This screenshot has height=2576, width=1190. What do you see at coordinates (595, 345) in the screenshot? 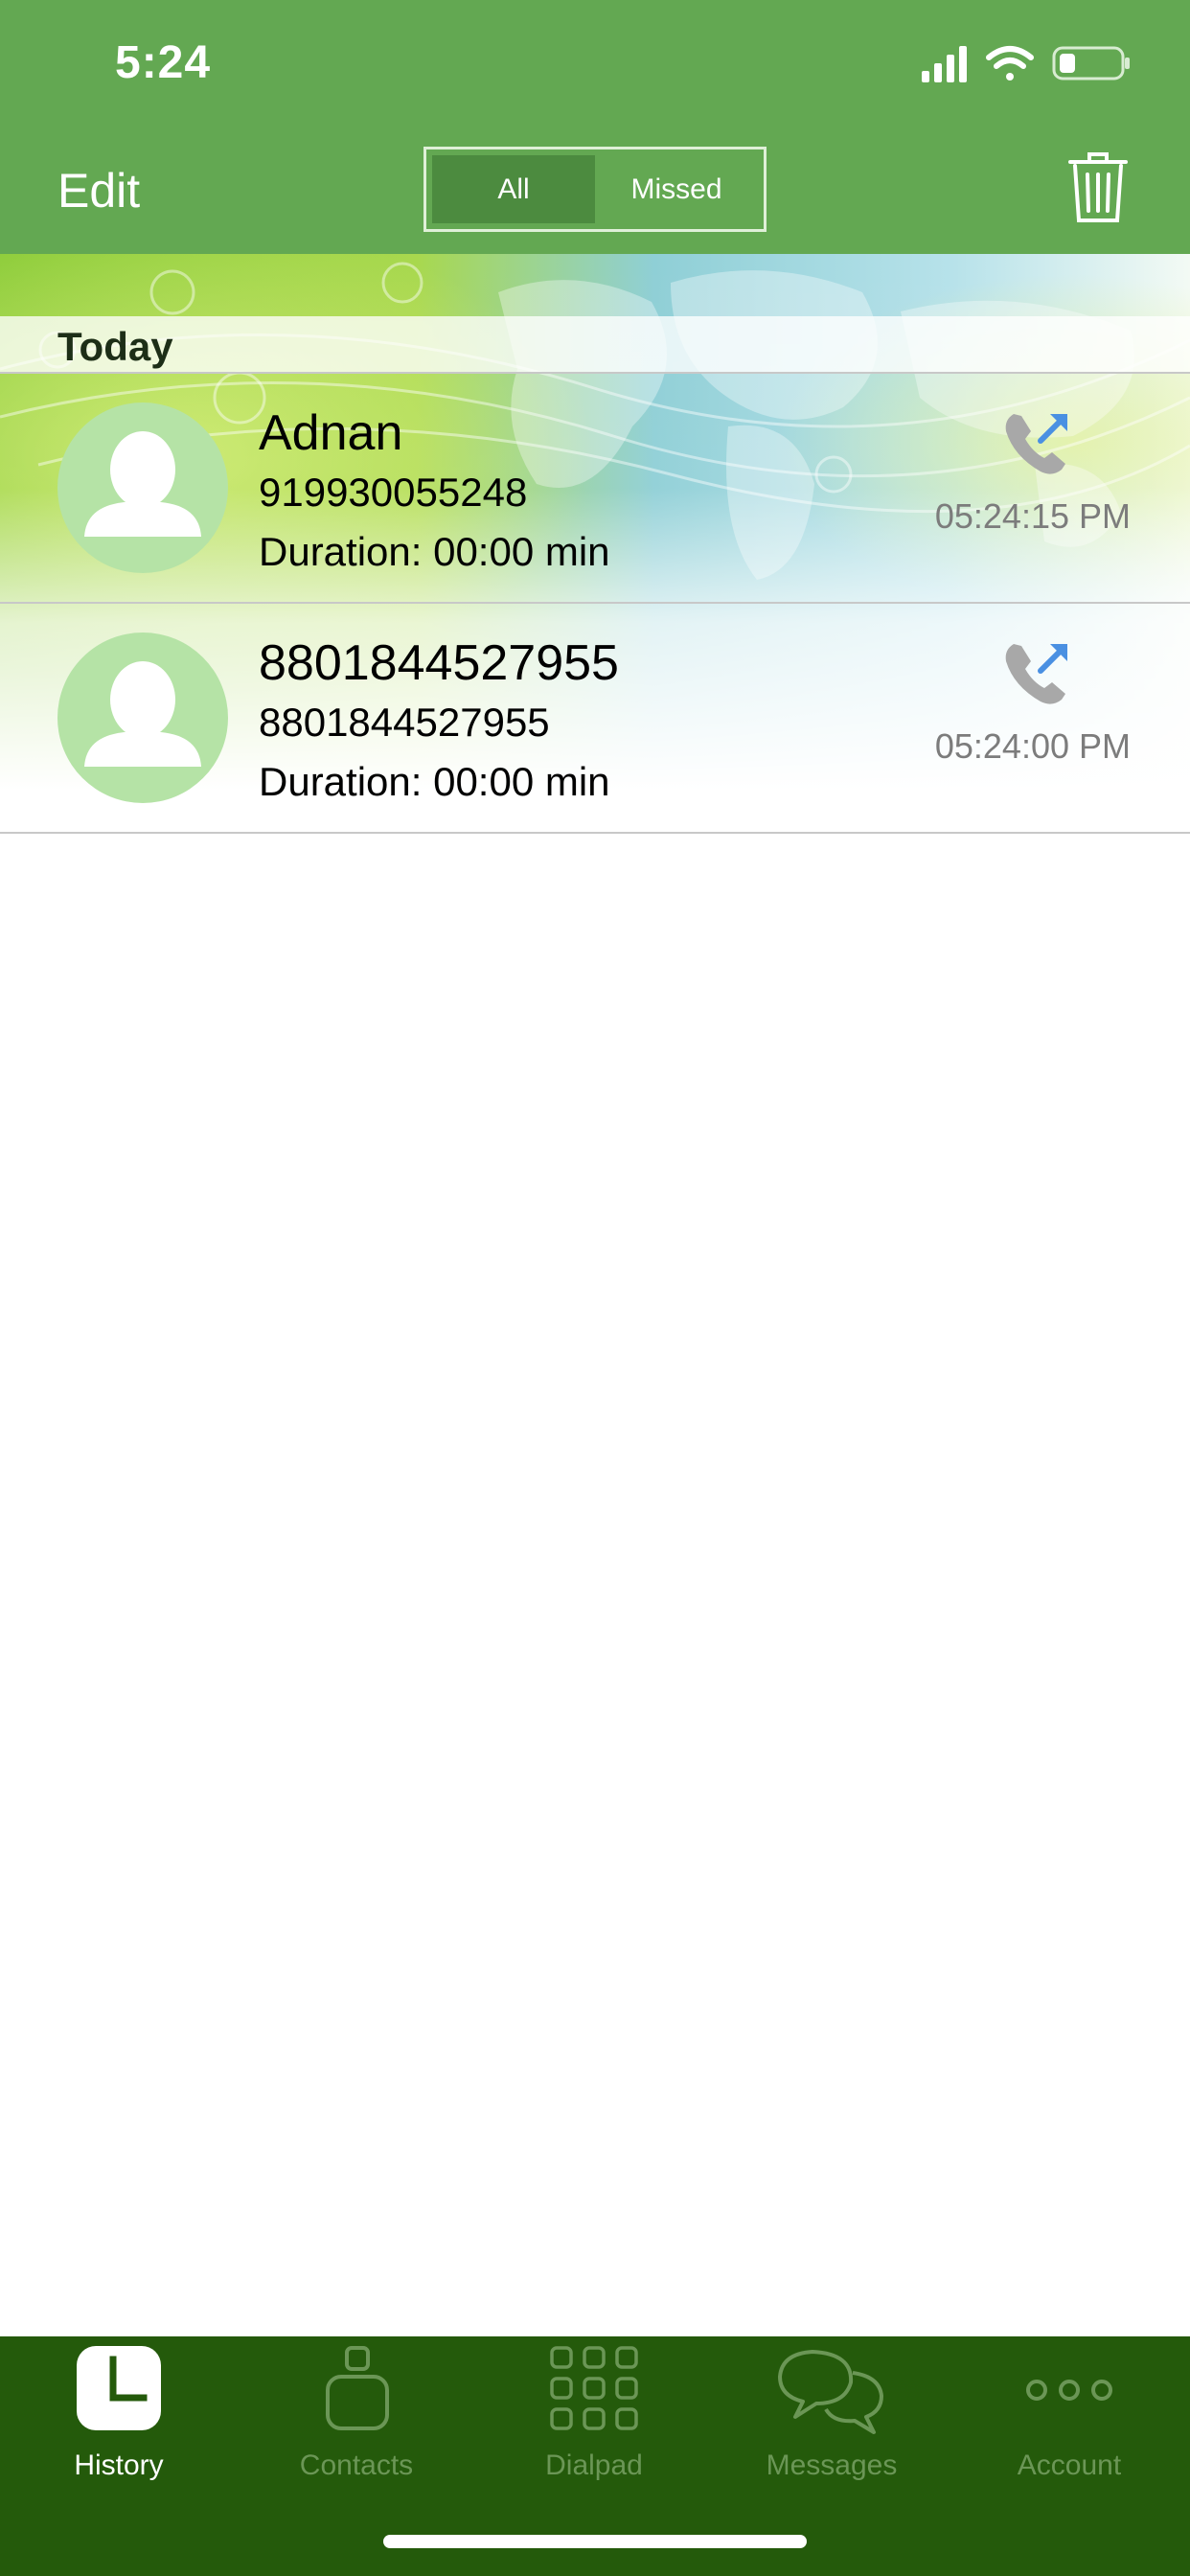
I see `section-header-today: Today` at bounding box center [595, 345].